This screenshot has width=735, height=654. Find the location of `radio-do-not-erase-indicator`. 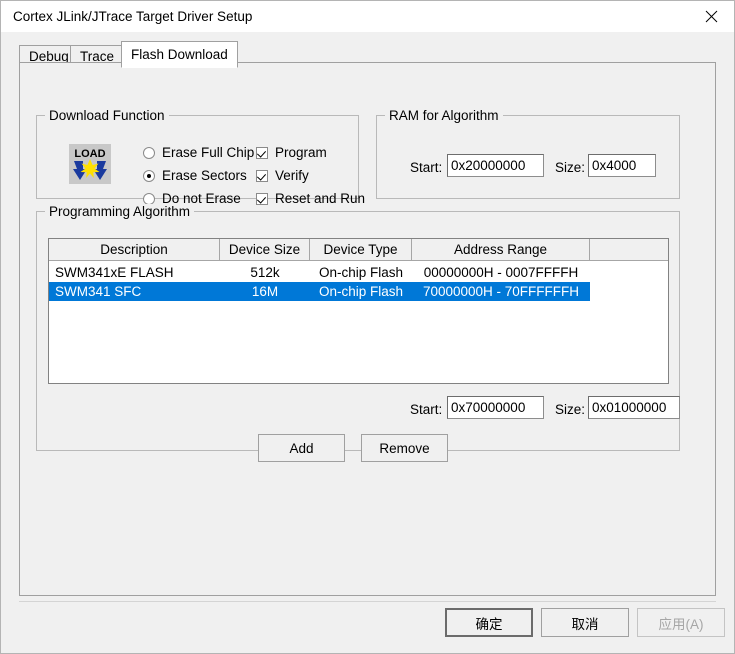

radio-do-not-erase-indicator is located at coordinates (149, 198).